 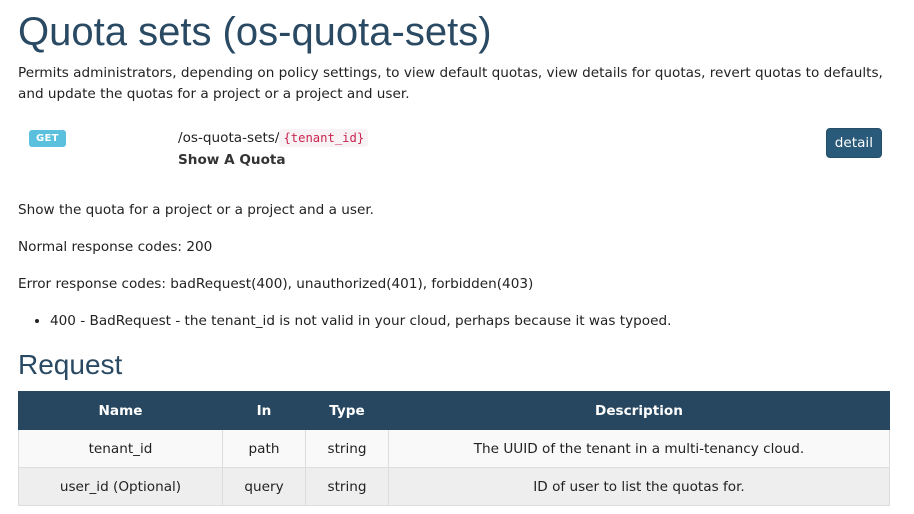 What do you see at coordinates (115, 247) in the screenshot?
I see `normal-response-codes: Normal response codes: 200` at bounding box center [115, 247].